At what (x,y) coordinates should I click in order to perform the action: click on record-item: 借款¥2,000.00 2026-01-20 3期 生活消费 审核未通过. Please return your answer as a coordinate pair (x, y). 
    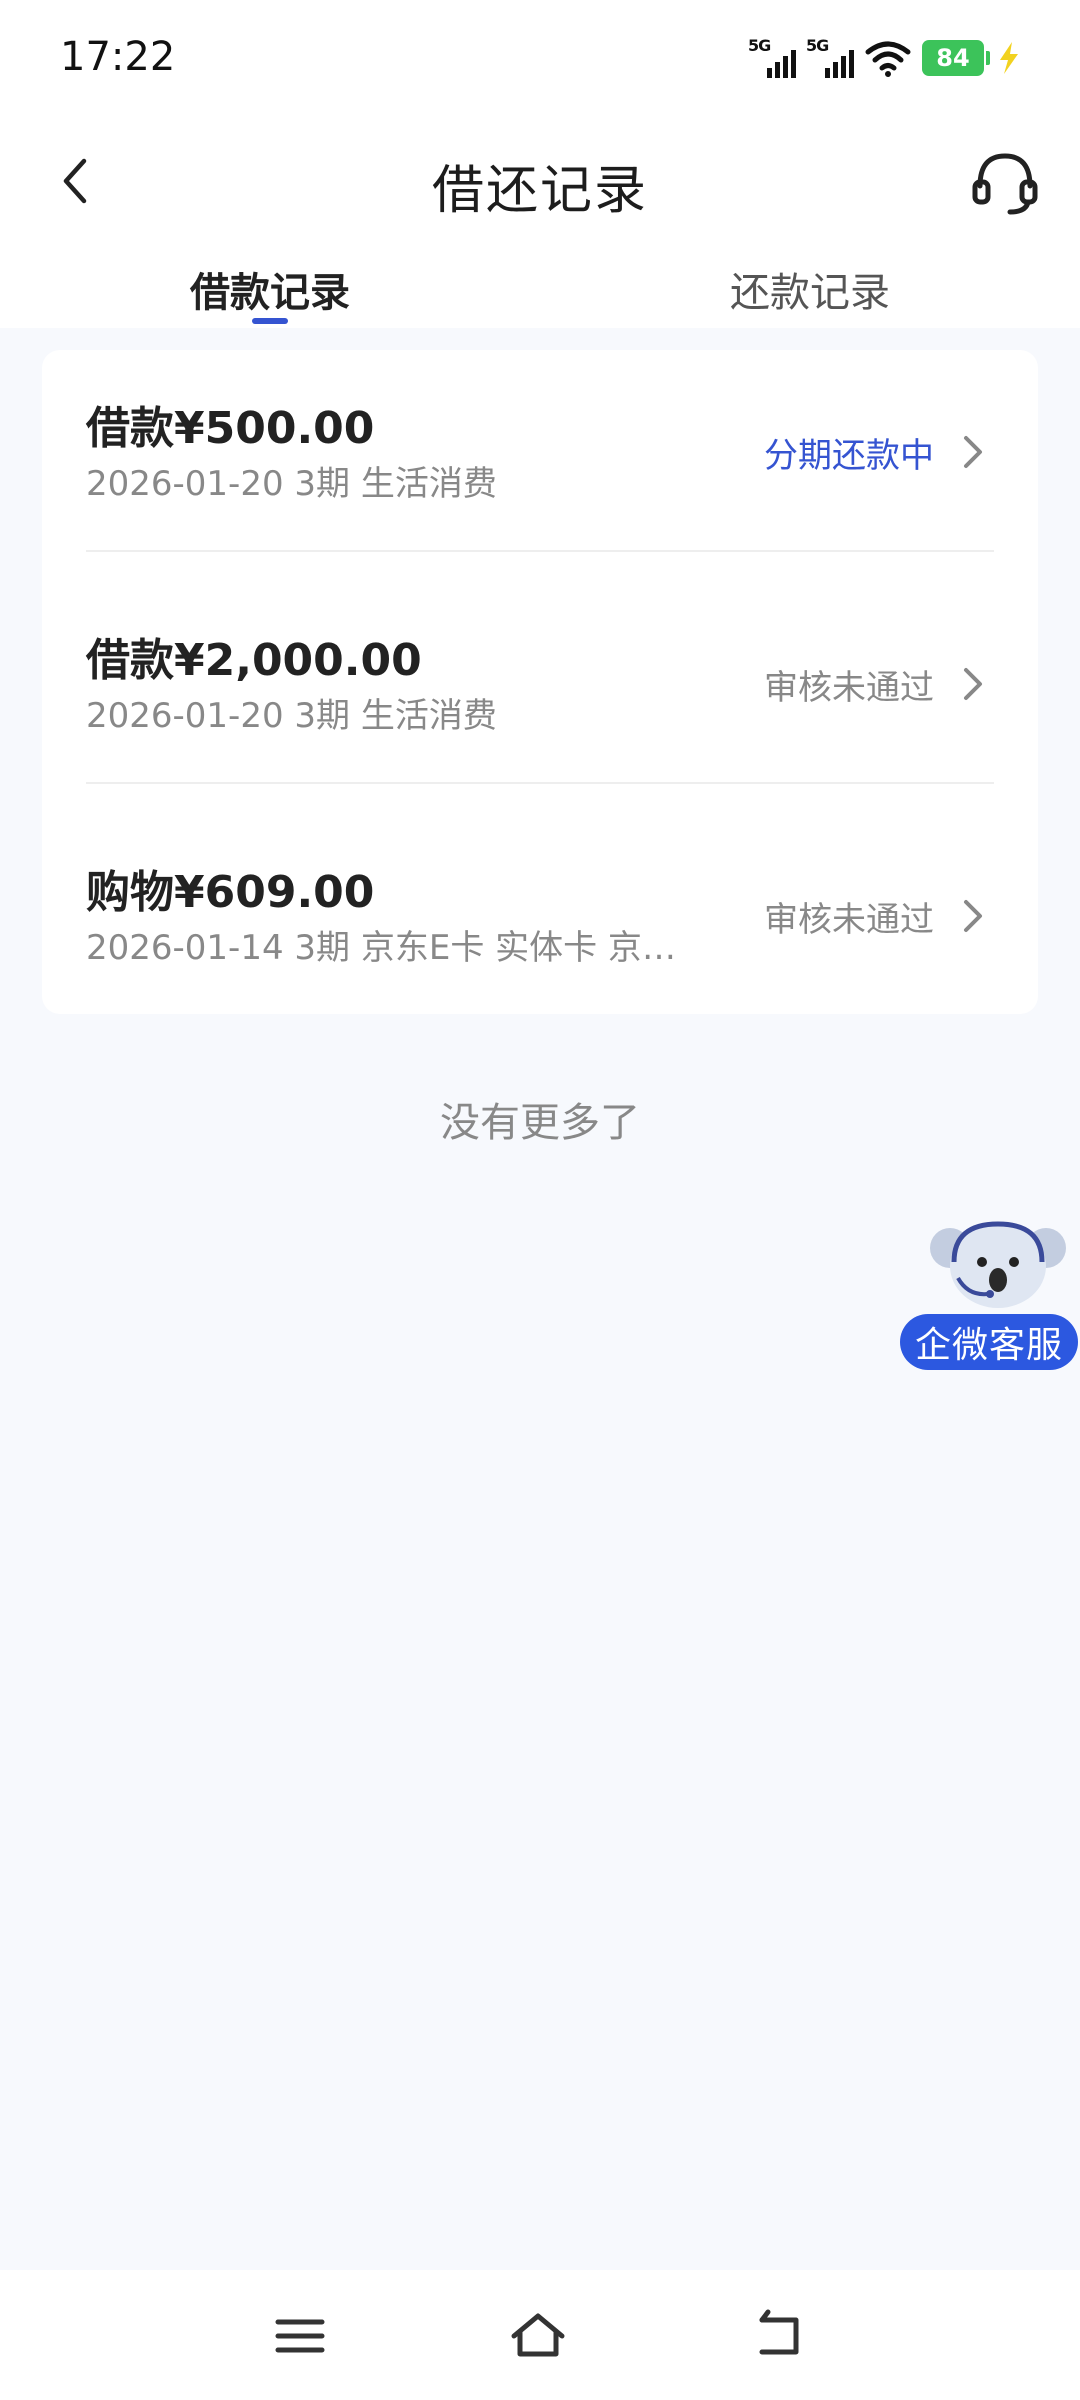
    Looking at the image, I should click on (540, 698).